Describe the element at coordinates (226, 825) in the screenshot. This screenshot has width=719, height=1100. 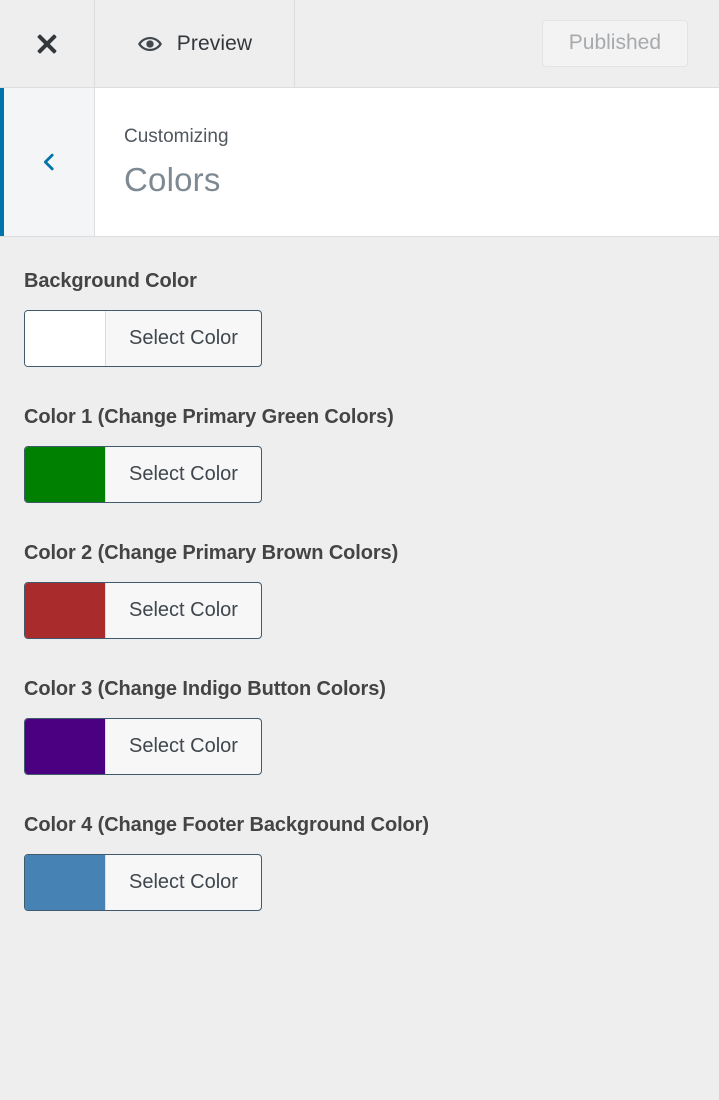
I see `control-label: Color 4 (Change Footer Background Color)` at that location.